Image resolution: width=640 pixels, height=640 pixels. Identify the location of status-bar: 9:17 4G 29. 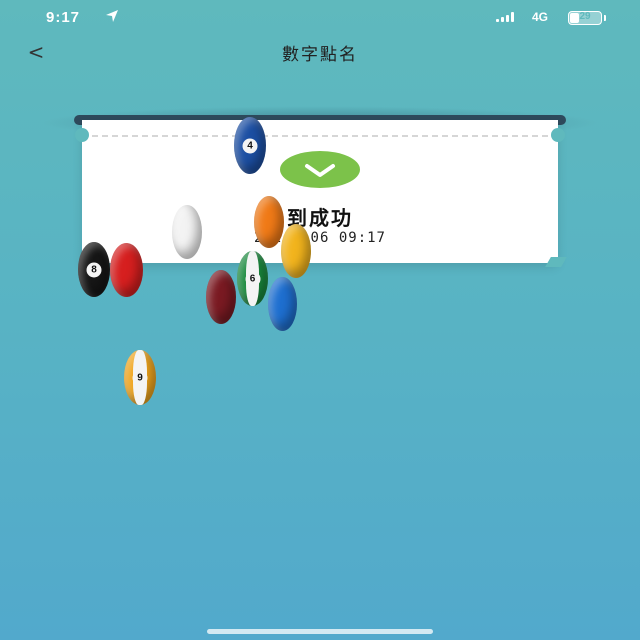
(320, 19).